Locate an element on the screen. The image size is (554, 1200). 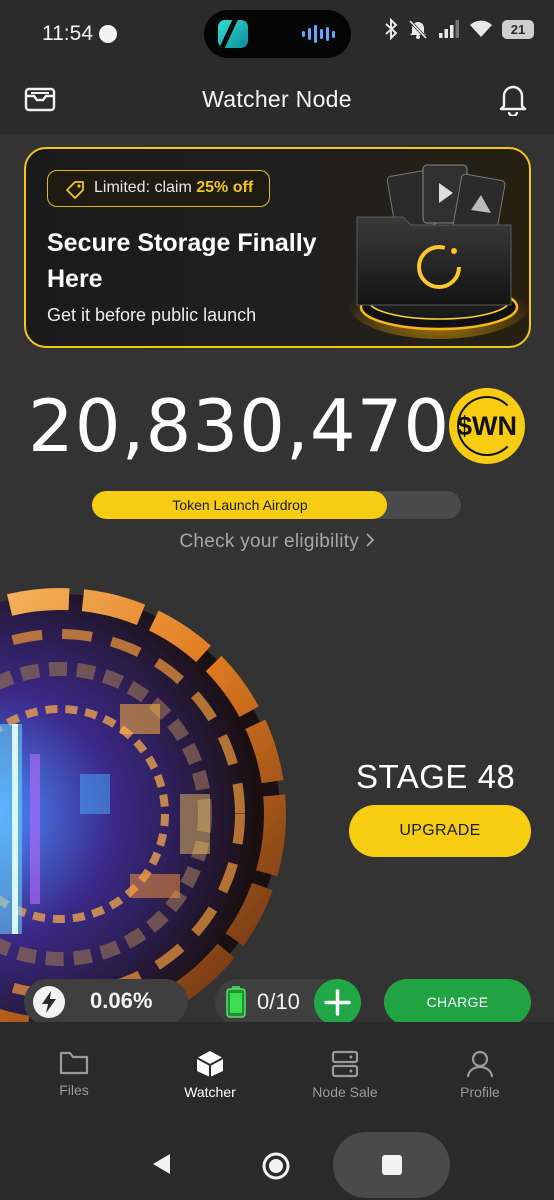
cube-icon is located at coordinates (210, 1064).